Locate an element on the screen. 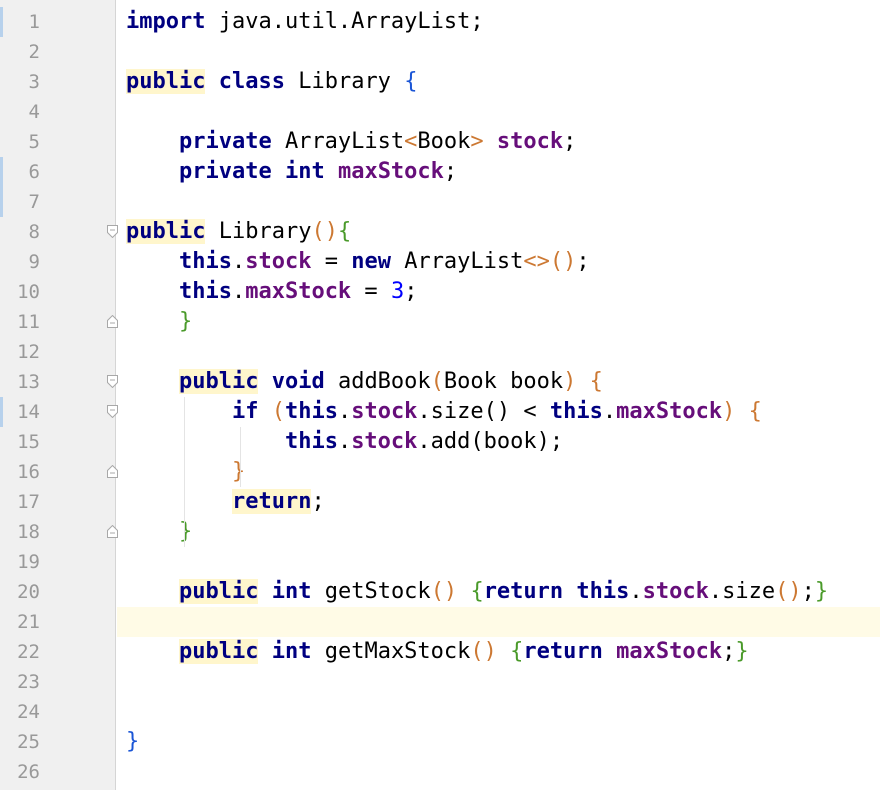 The height and width of the screenshot is (790, 880). code-line: public void addBook(Book book) { is located at coordinates (364, 382).